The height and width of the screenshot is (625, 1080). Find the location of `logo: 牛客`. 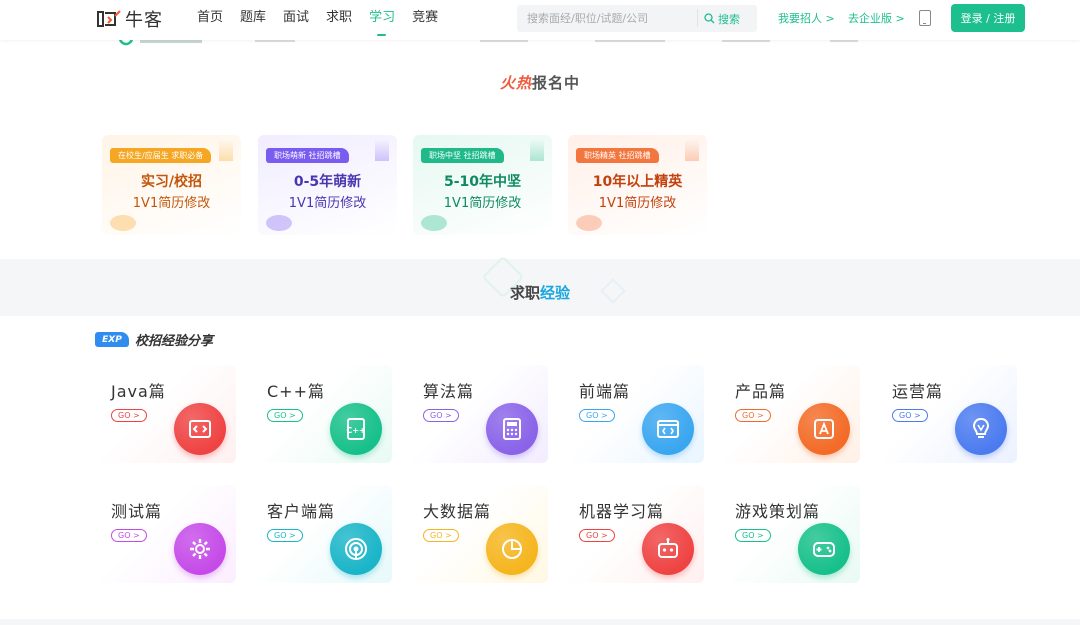

logo: 牛客 is located at coordinates (129, 19).